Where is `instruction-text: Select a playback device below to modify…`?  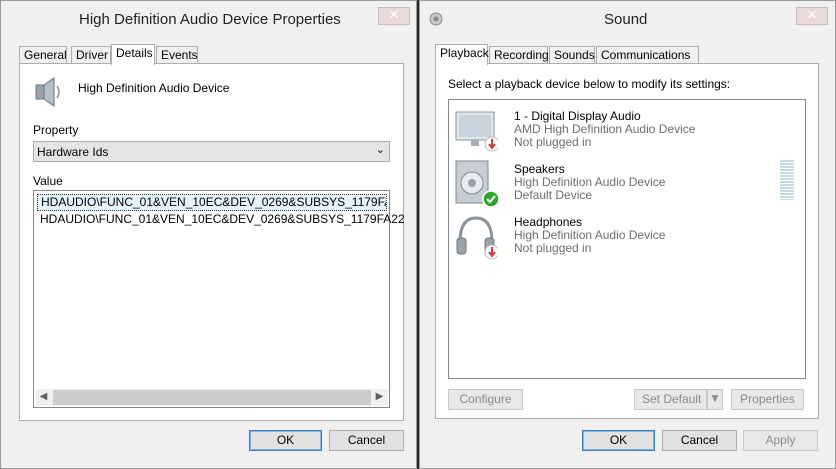 instruction-text: Select a playback device below to modify… is located at coordinates (589, 84).